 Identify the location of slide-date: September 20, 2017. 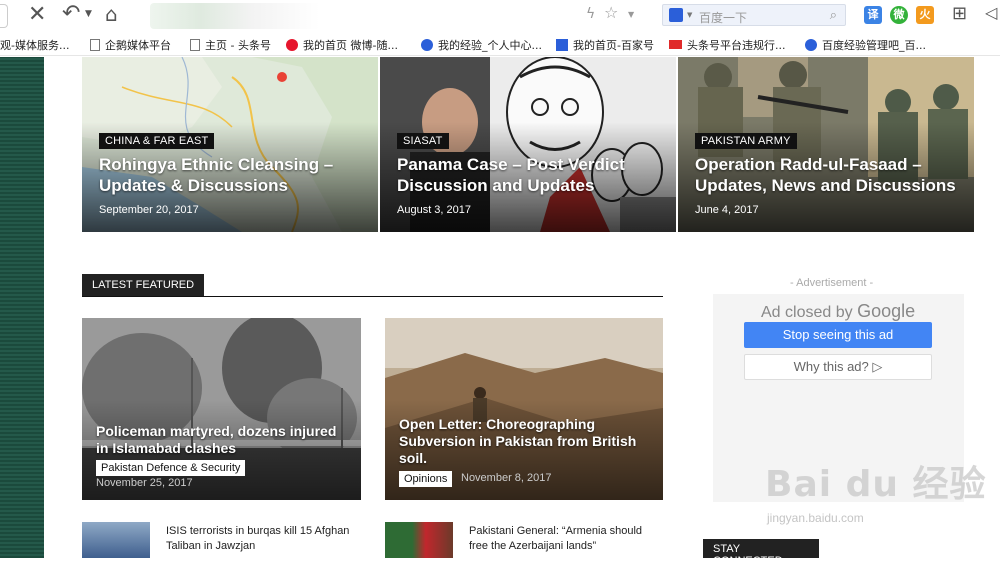
(149, 210).